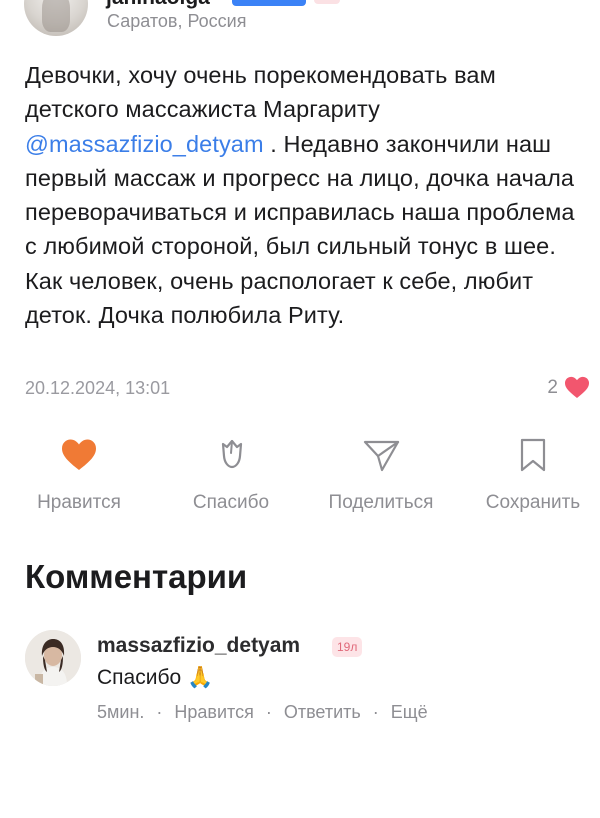  Describe the element at coordinates (79, 473) in the screenshot. I see `like-button: Нравится` at that location.